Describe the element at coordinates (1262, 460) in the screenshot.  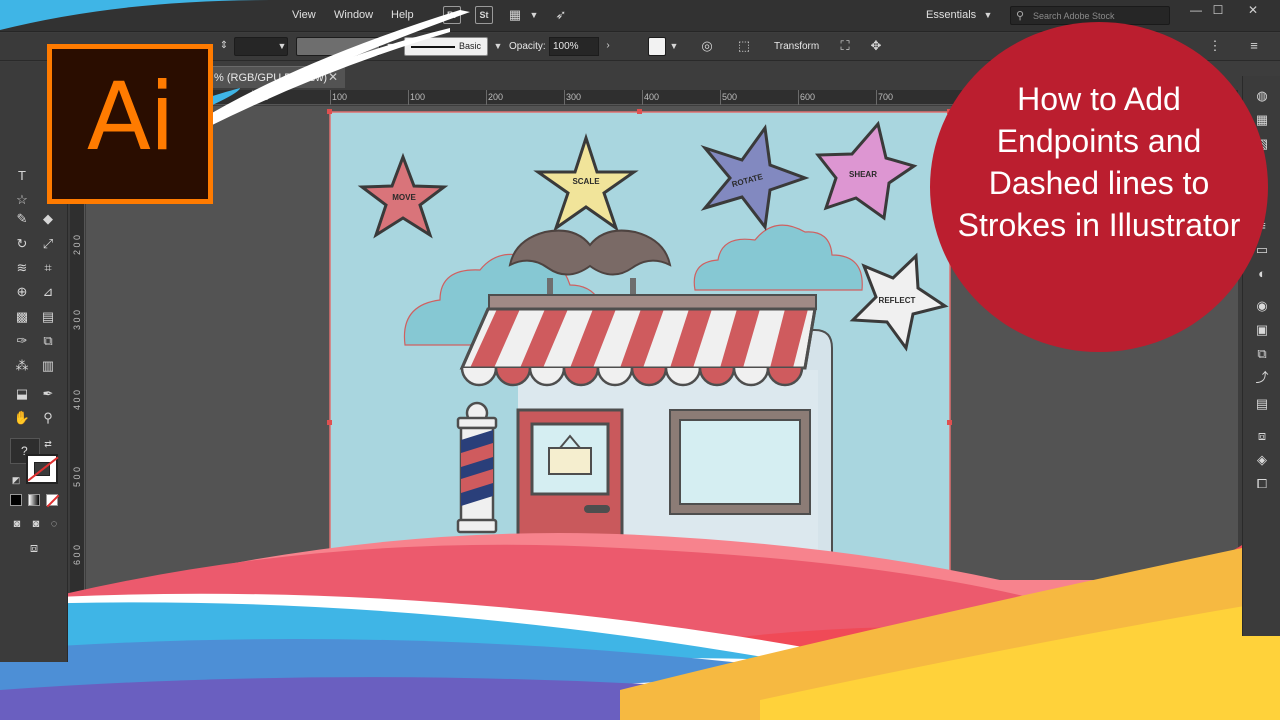
I see `layers-stack-icon: ◈` at that location.